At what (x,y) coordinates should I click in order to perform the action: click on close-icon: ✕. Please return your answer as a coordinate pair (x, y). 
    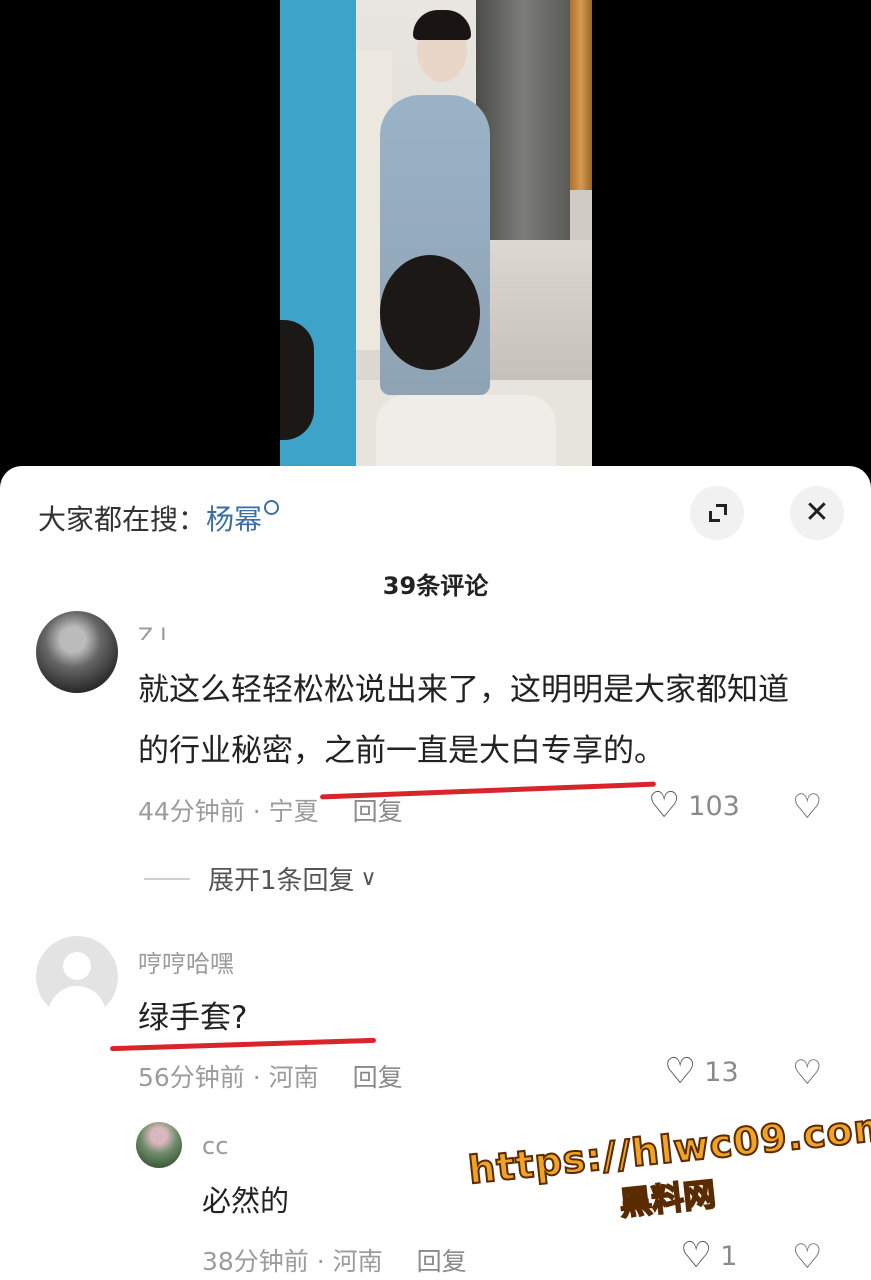
    Looking at the image, I should click on (817, 512).